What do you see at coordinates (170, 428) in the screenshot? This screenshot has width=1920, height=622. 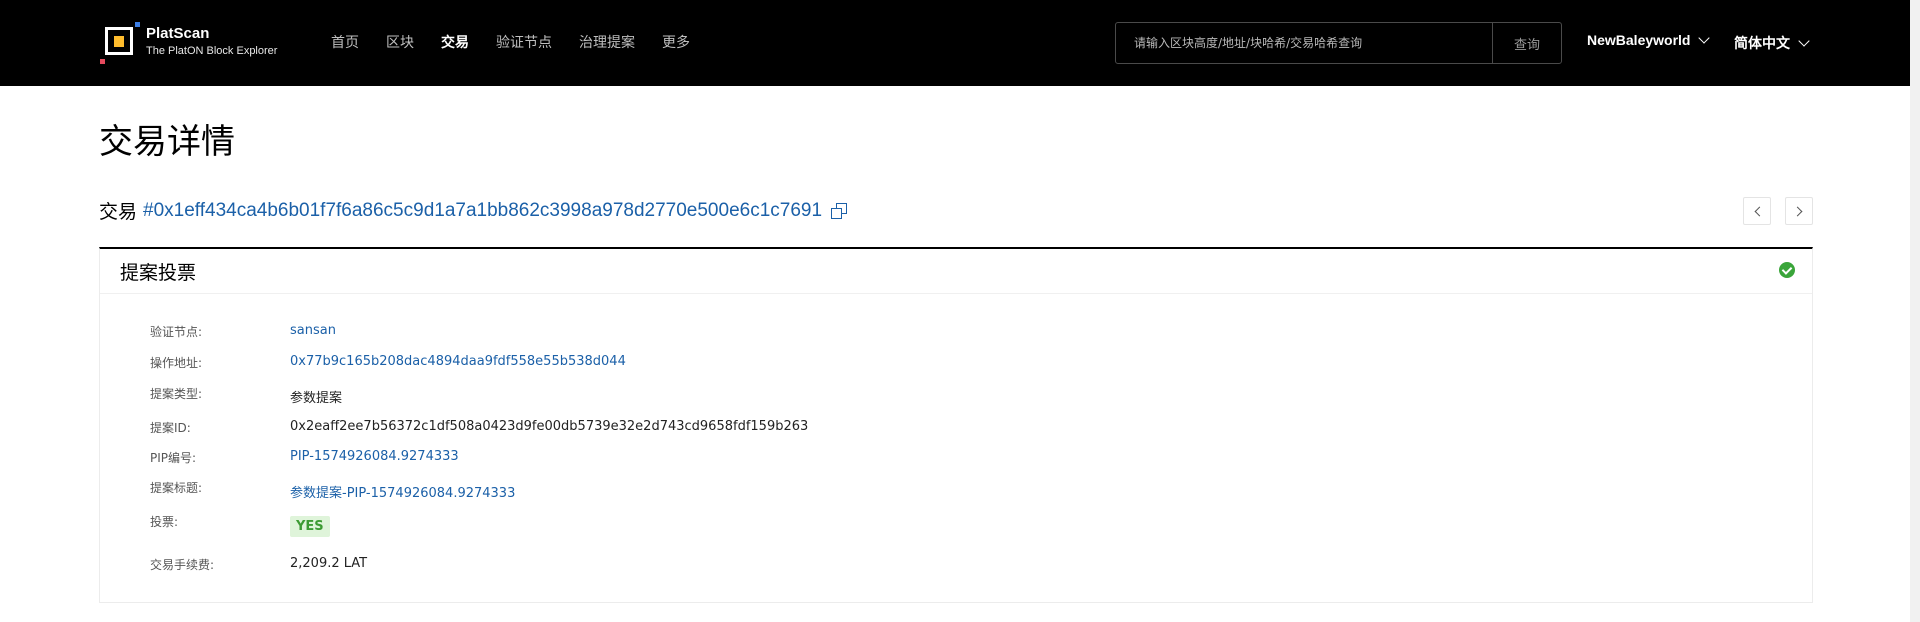 I see `proposal-id-label: 提案ID:` at bounding box center [170, 428].